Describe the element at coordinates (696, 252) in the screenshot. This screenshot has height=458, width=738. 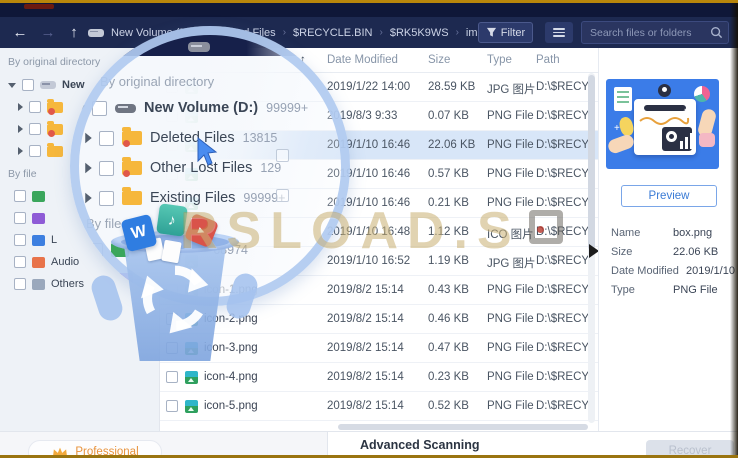
I see `detail-value: 22.06 KB` at that location.